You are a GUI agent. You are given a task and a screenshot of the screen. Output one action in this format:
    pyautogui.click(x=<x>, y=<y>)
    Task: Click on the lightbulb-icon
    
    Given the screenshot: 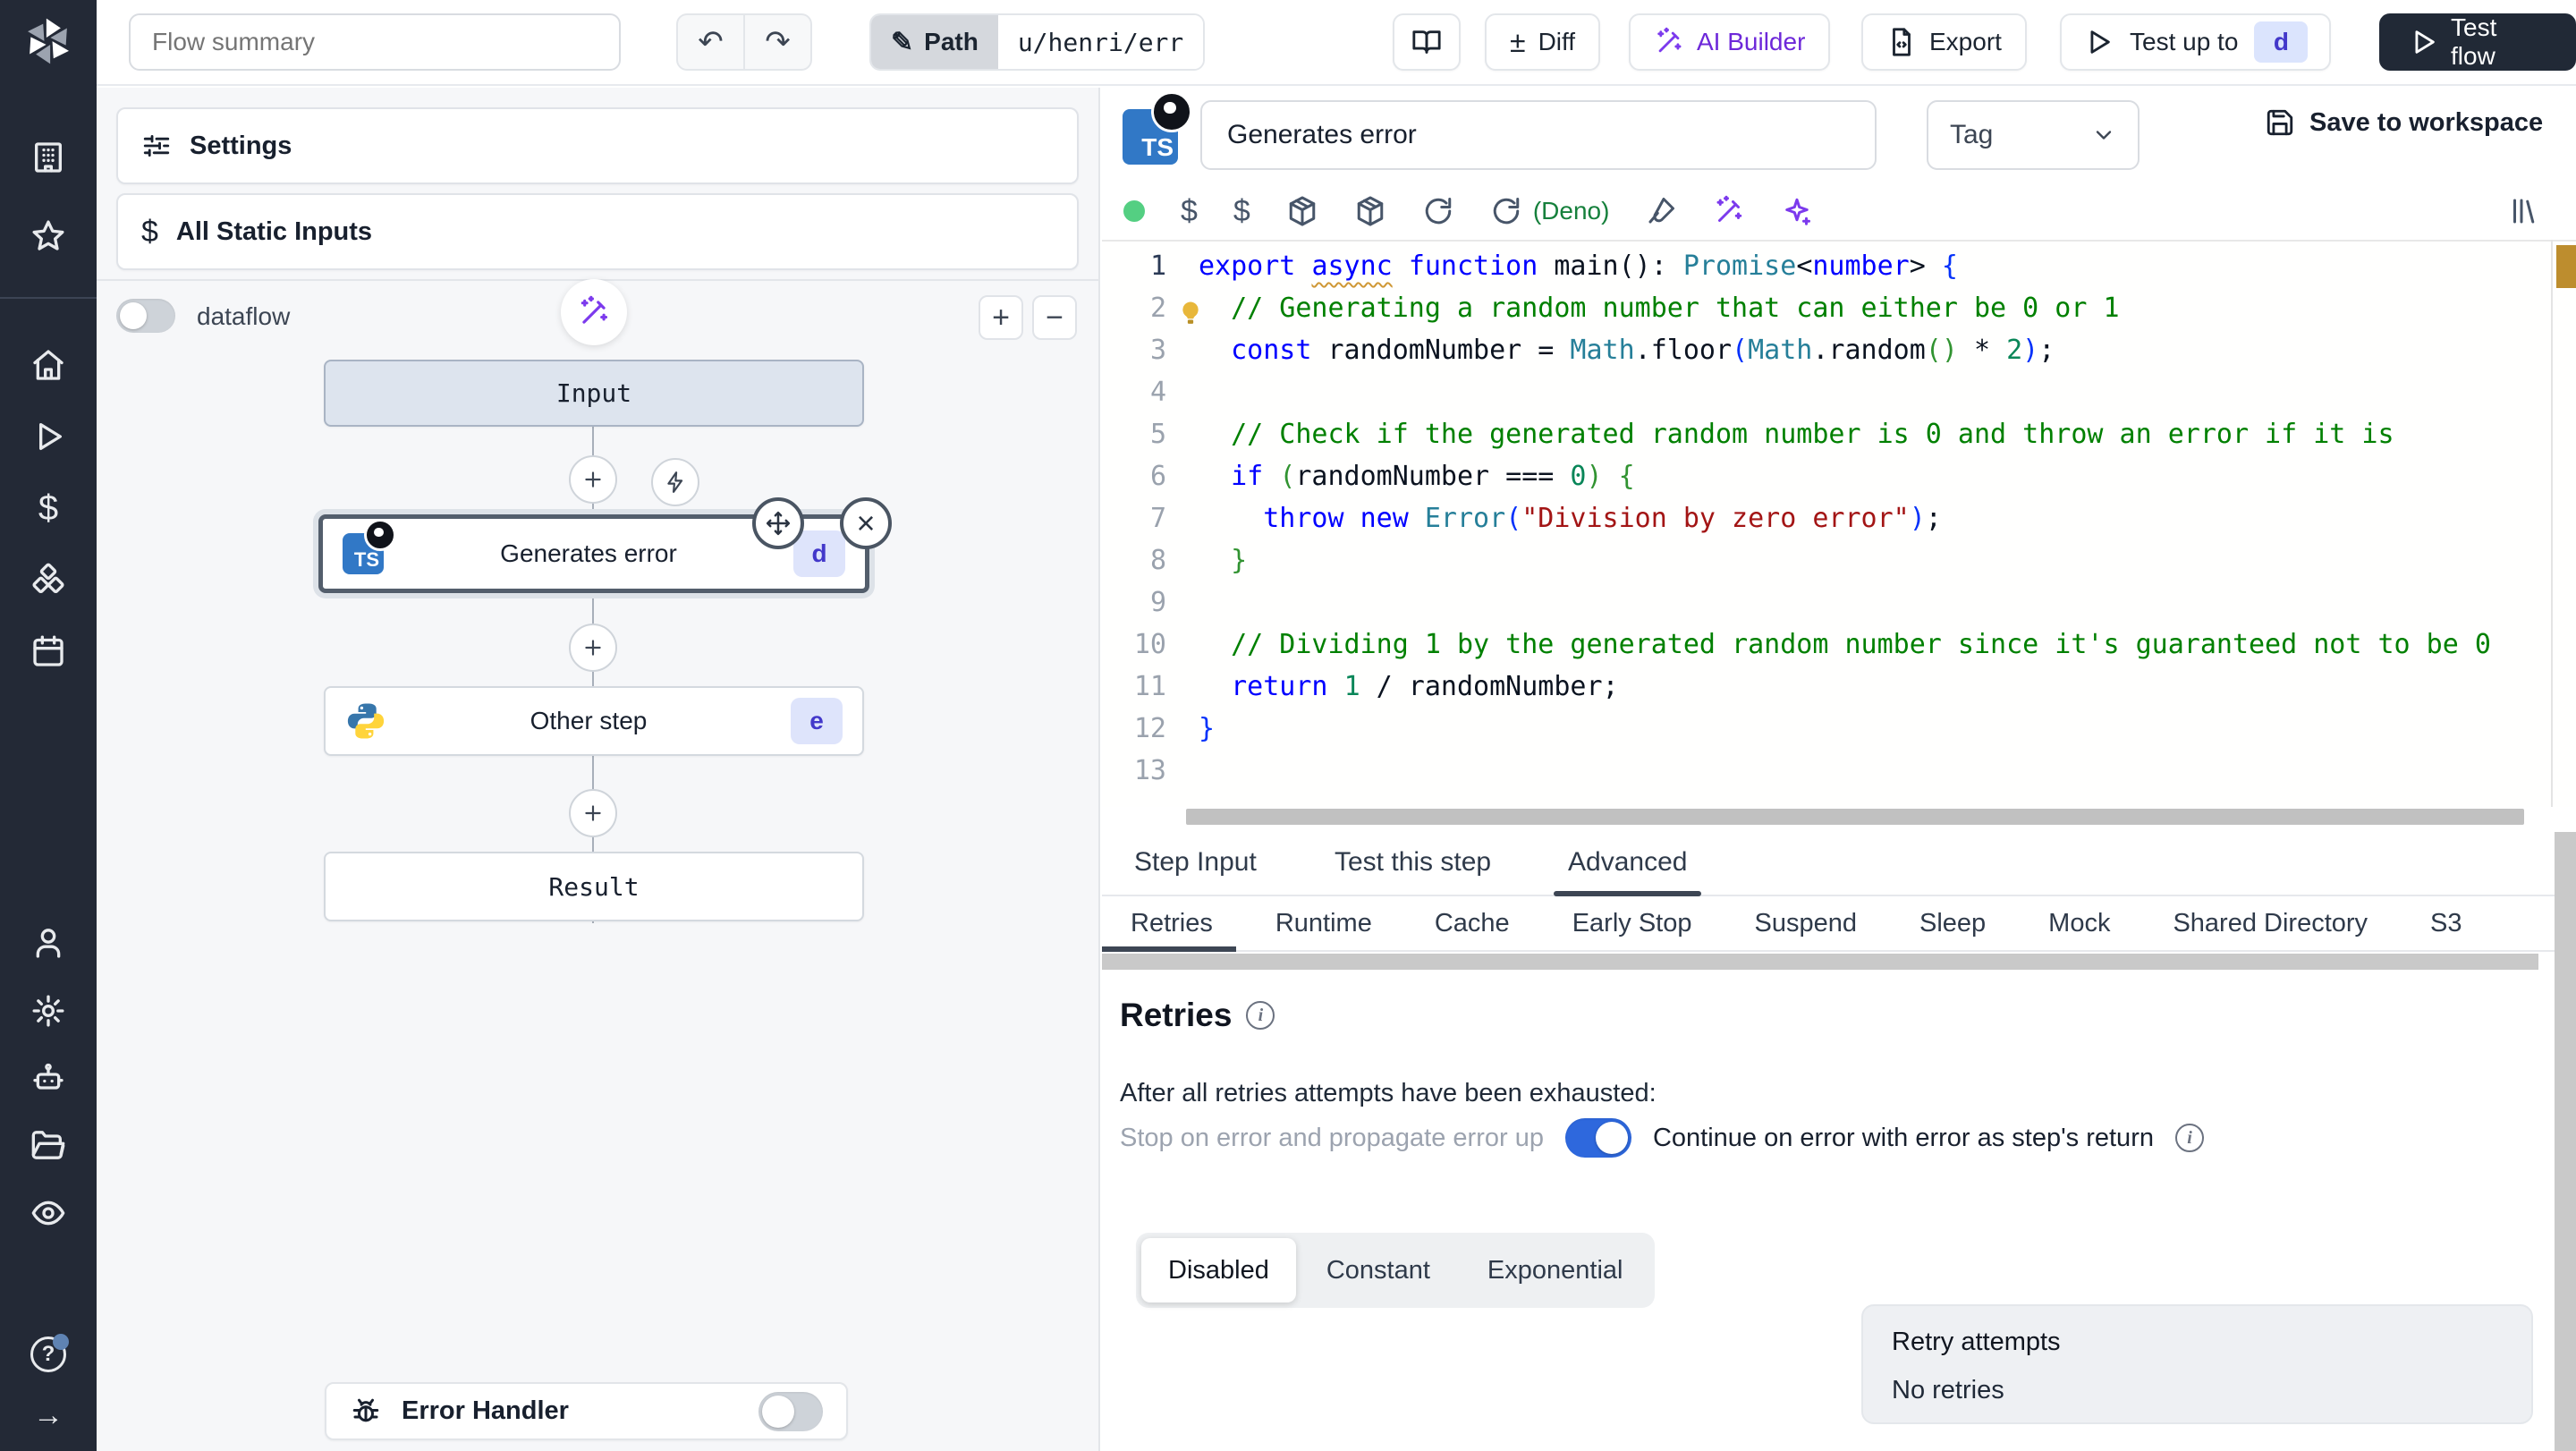 What is the action you would take?
    pyautogui.click(x=1190, y=310)
    